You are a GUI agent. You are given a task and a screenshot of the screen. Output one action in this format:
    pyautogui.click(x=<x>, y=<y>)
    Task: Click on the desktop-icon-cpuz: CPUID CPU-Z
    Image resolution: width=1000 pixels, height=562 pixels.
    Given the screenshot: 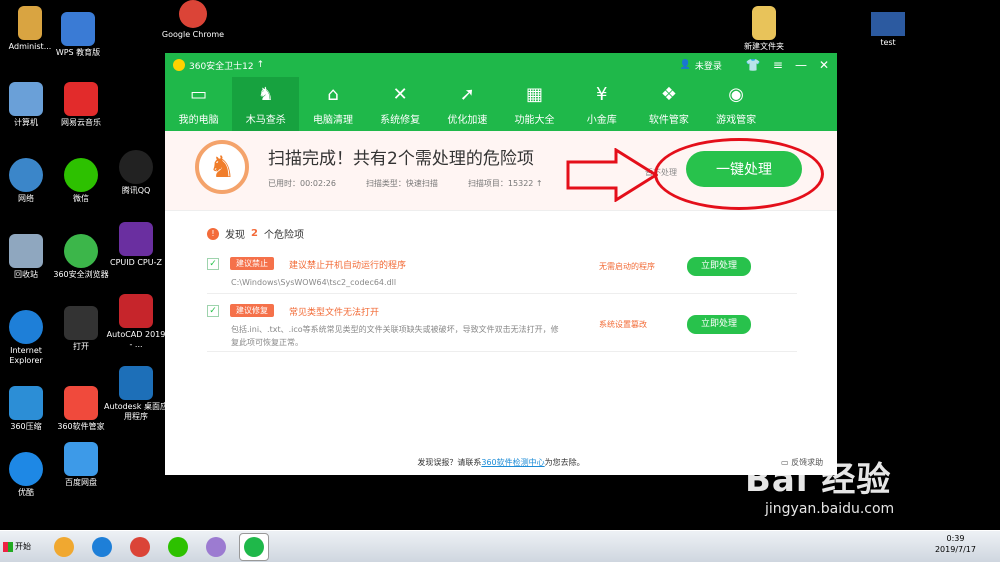 What is the action you would take?
    pyautogui.click(x=136, y=245)
    